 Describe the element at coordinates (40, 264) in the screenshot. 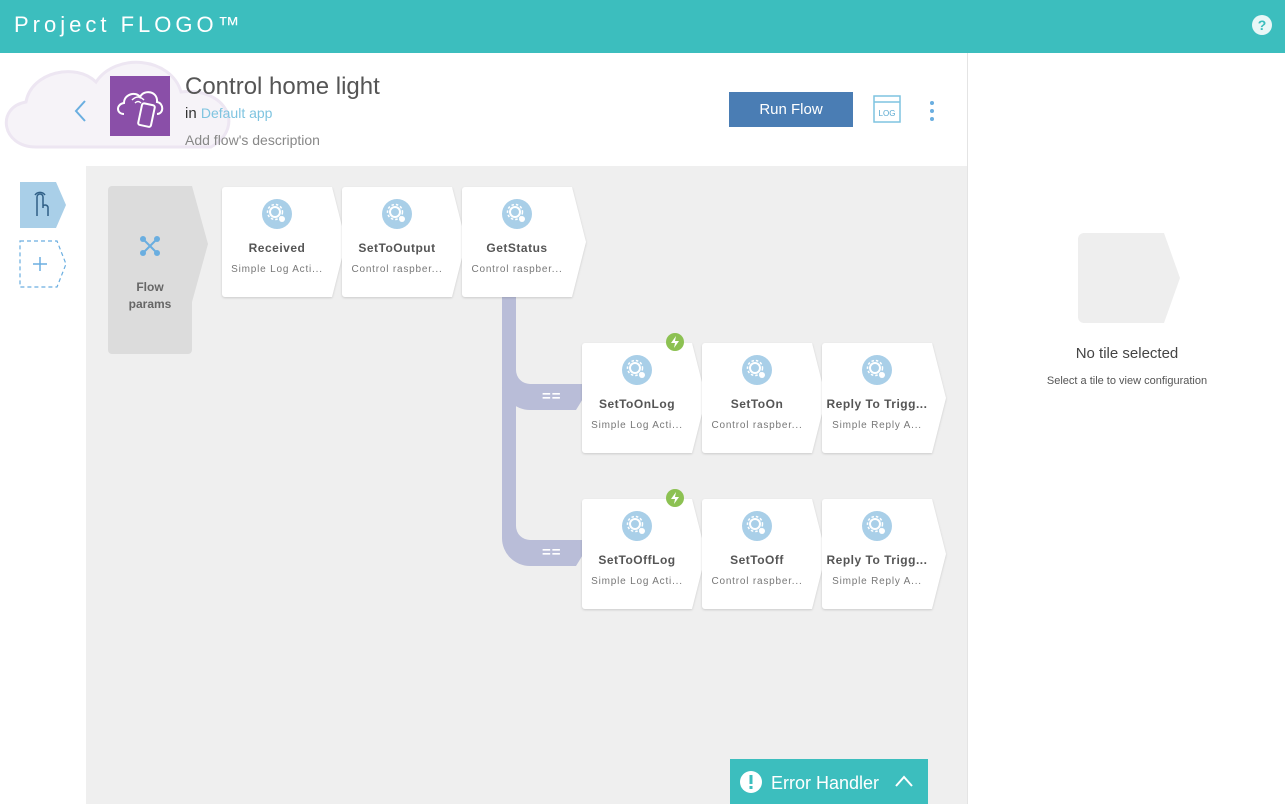

I see `plus-icon` at that location.